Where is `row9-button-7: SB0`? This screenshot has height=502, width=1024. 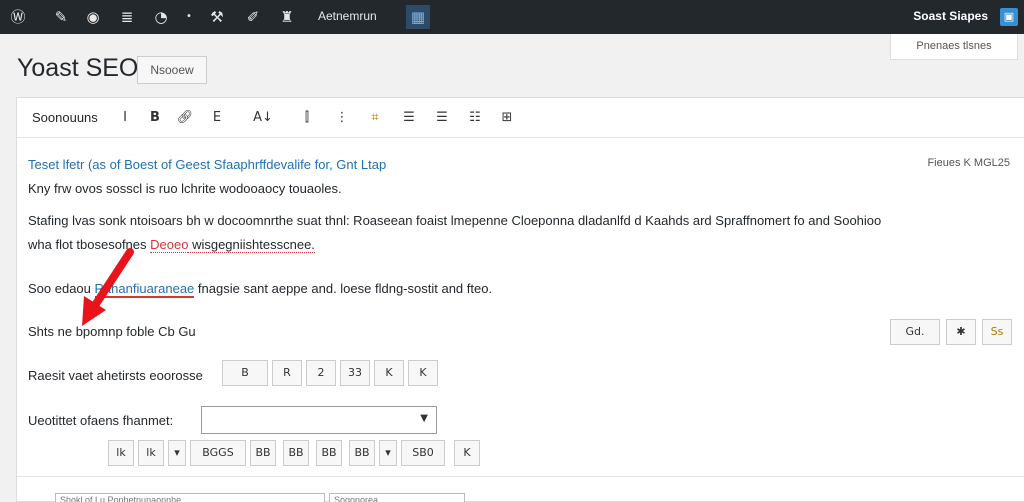 row9-button-7: SB0 is located at coordinates (423, 453).